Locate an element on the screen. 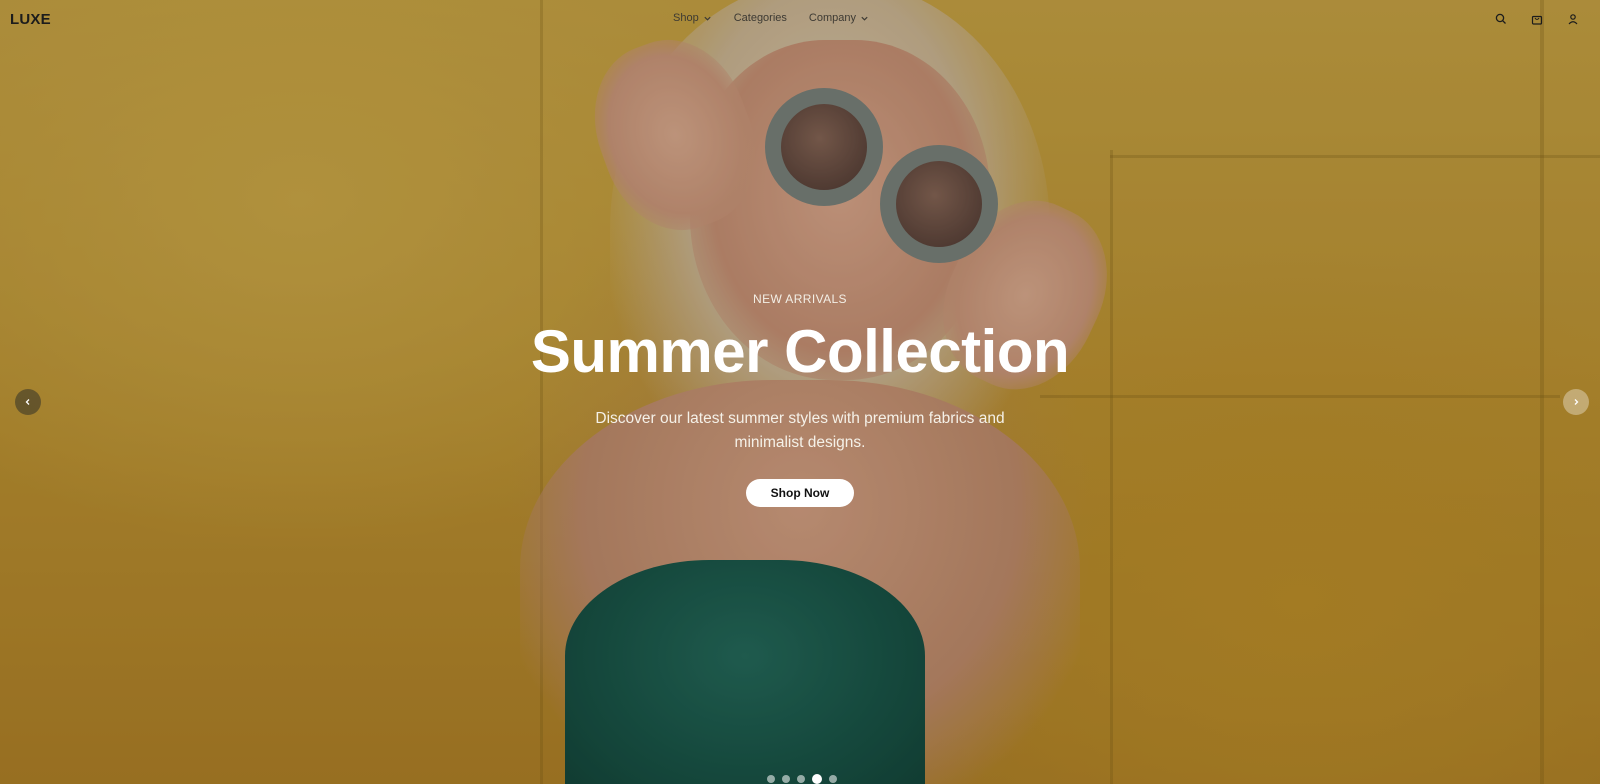 The height and width of the screenshot is (784, 1600). carousel-indicators is located at coordinates (802, 779).